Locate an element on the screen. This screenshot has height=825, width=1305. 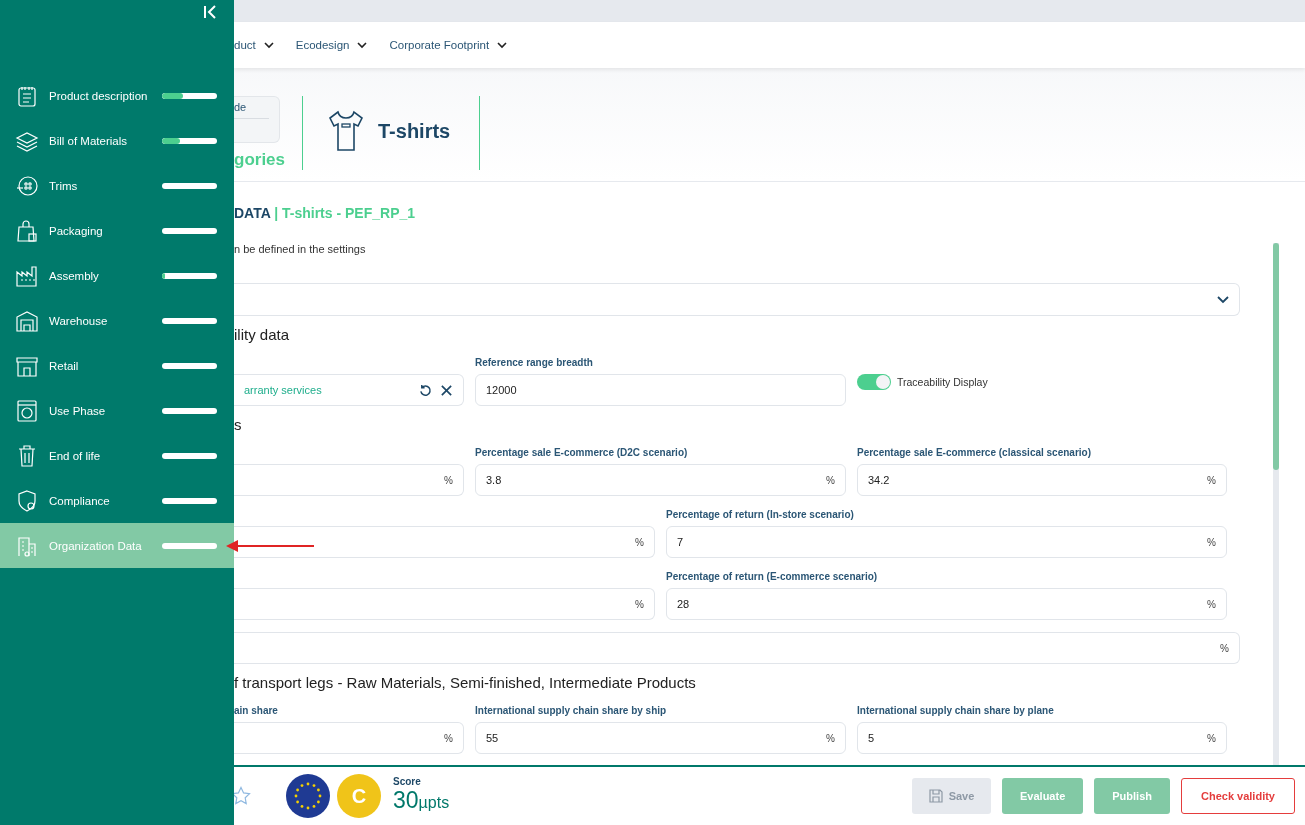
search-card: de is located at coordinates (257, 119).